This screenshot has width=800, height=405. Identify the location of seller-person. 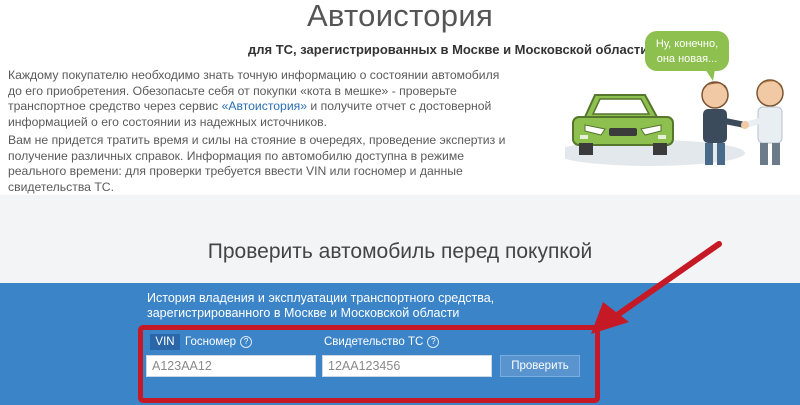
(762, 122).